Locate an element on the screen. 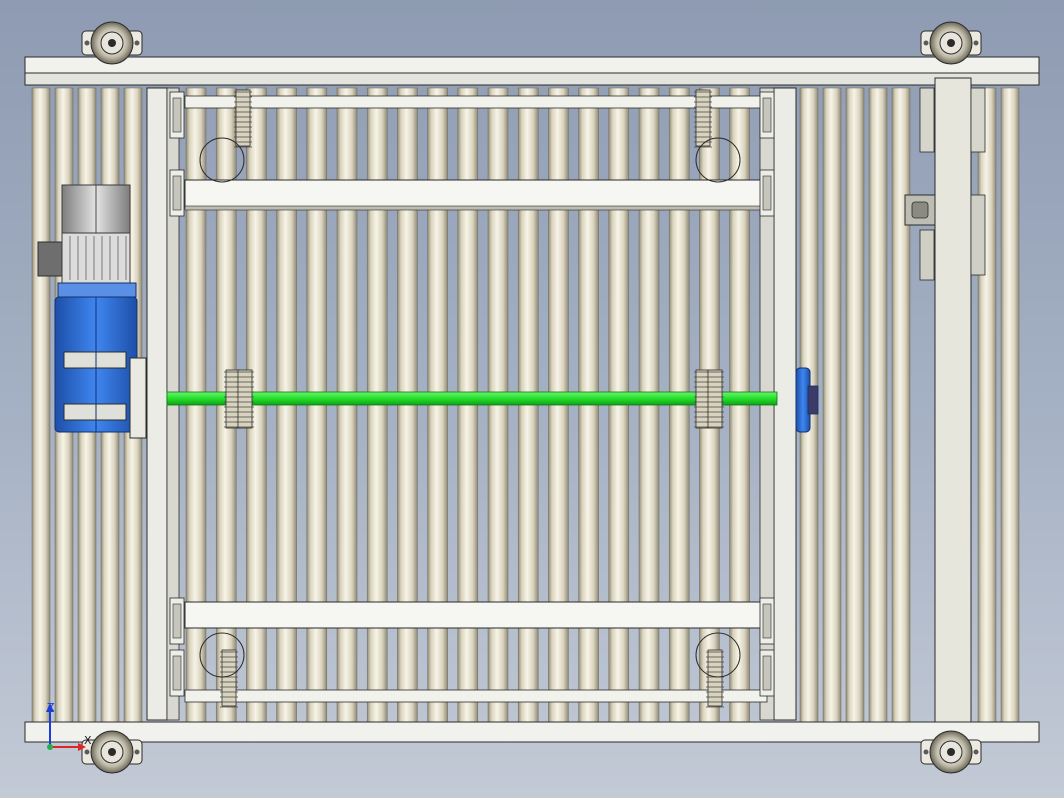 This screenshot has height=798, width=1064. lift-column-body is located at coordinates (953, 400).